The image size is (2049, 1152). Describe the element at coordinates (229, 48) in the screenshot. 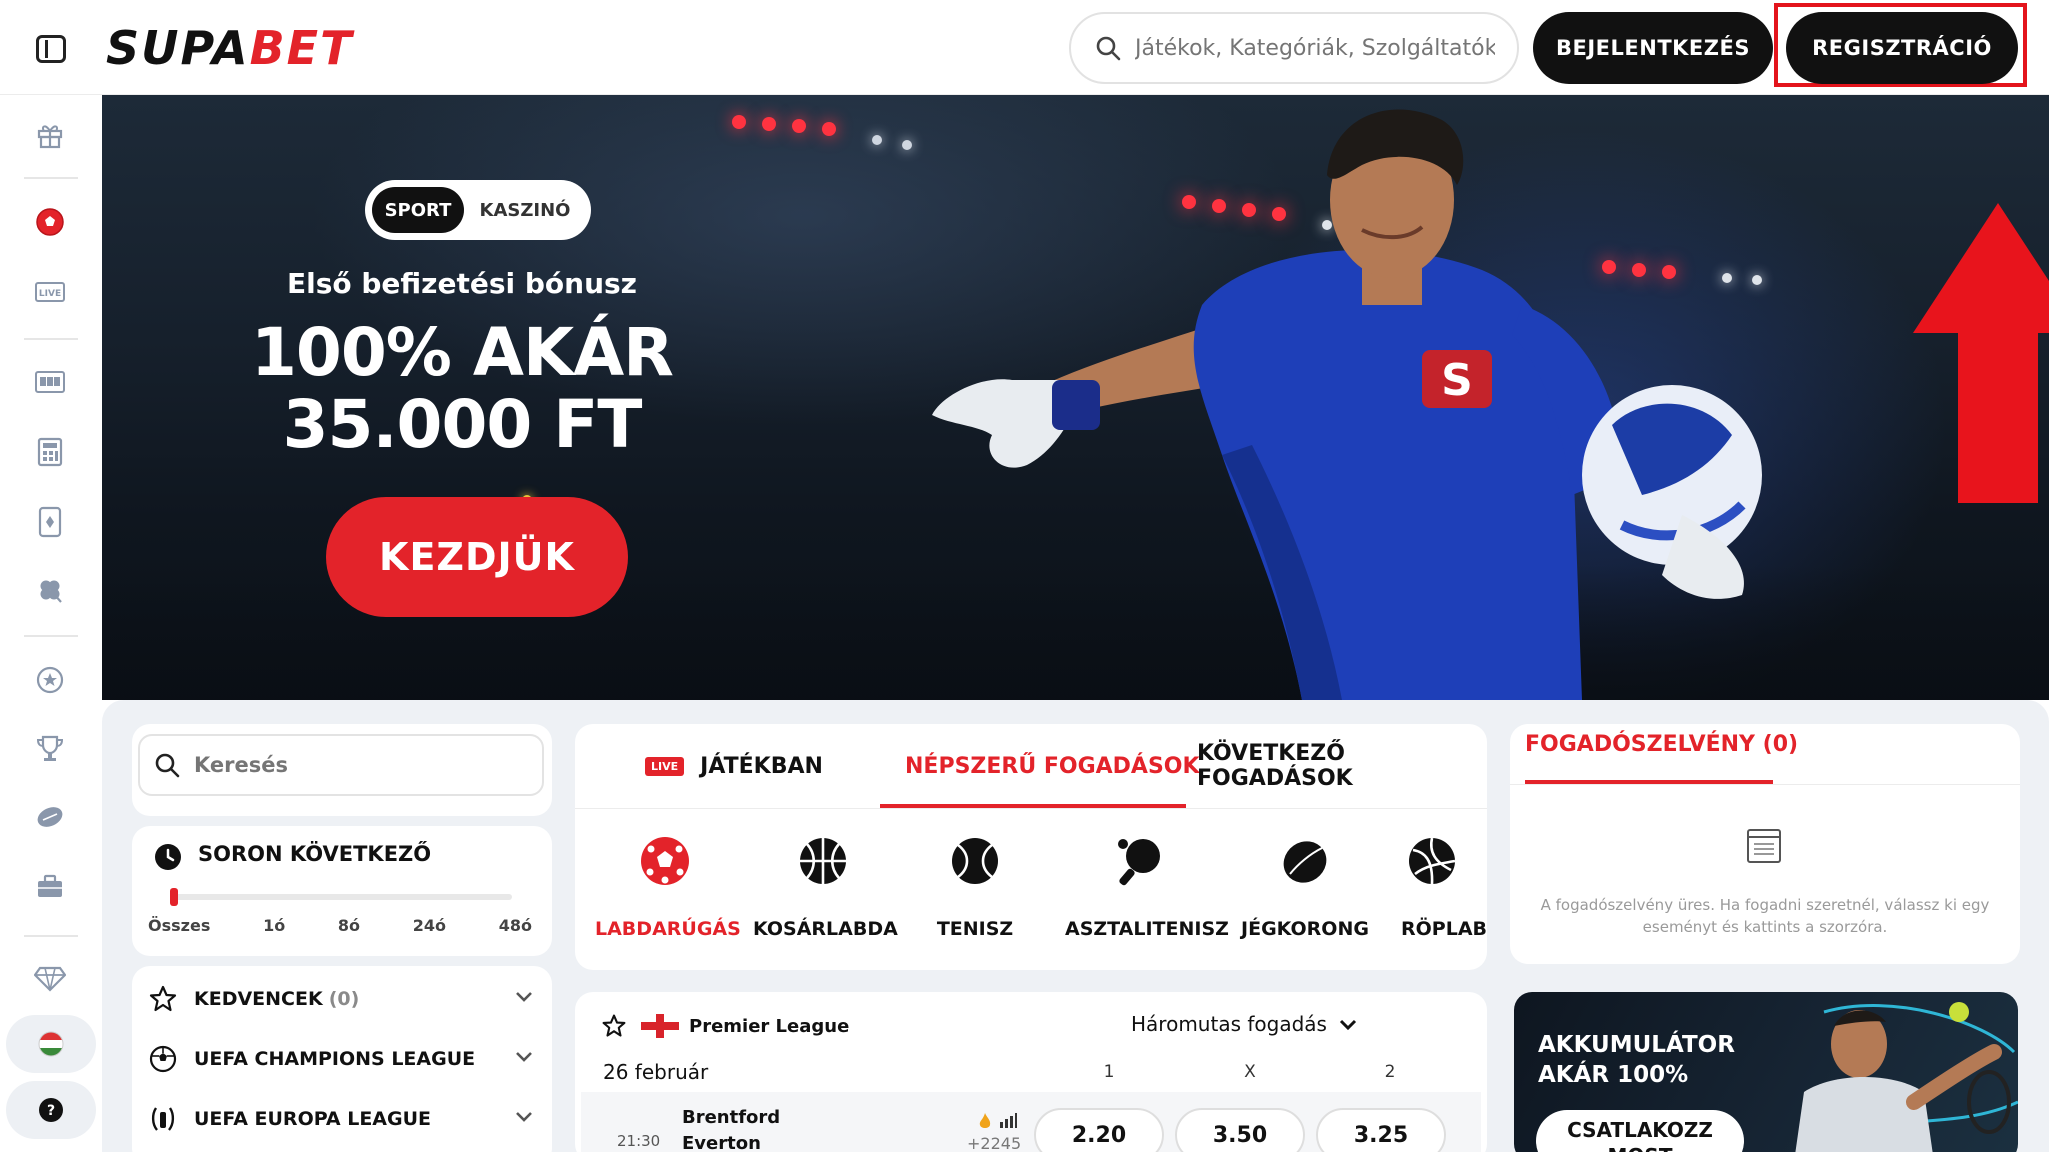

I see `logo: SUPABET` at that location.